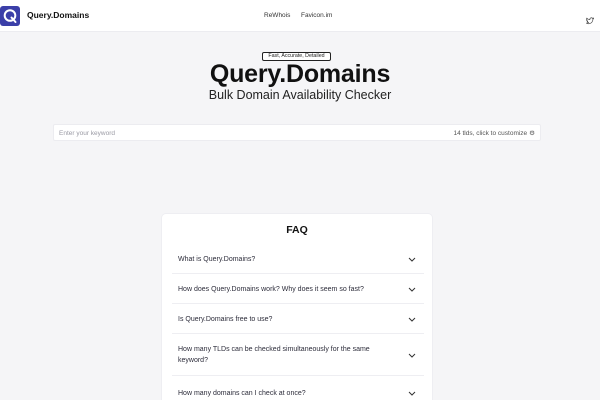  What do you see at coordinates (490, 133) in the screenshot?
I see `tld-customize-label: 14 tlds, click to customize` at bounding box center [490, 133].